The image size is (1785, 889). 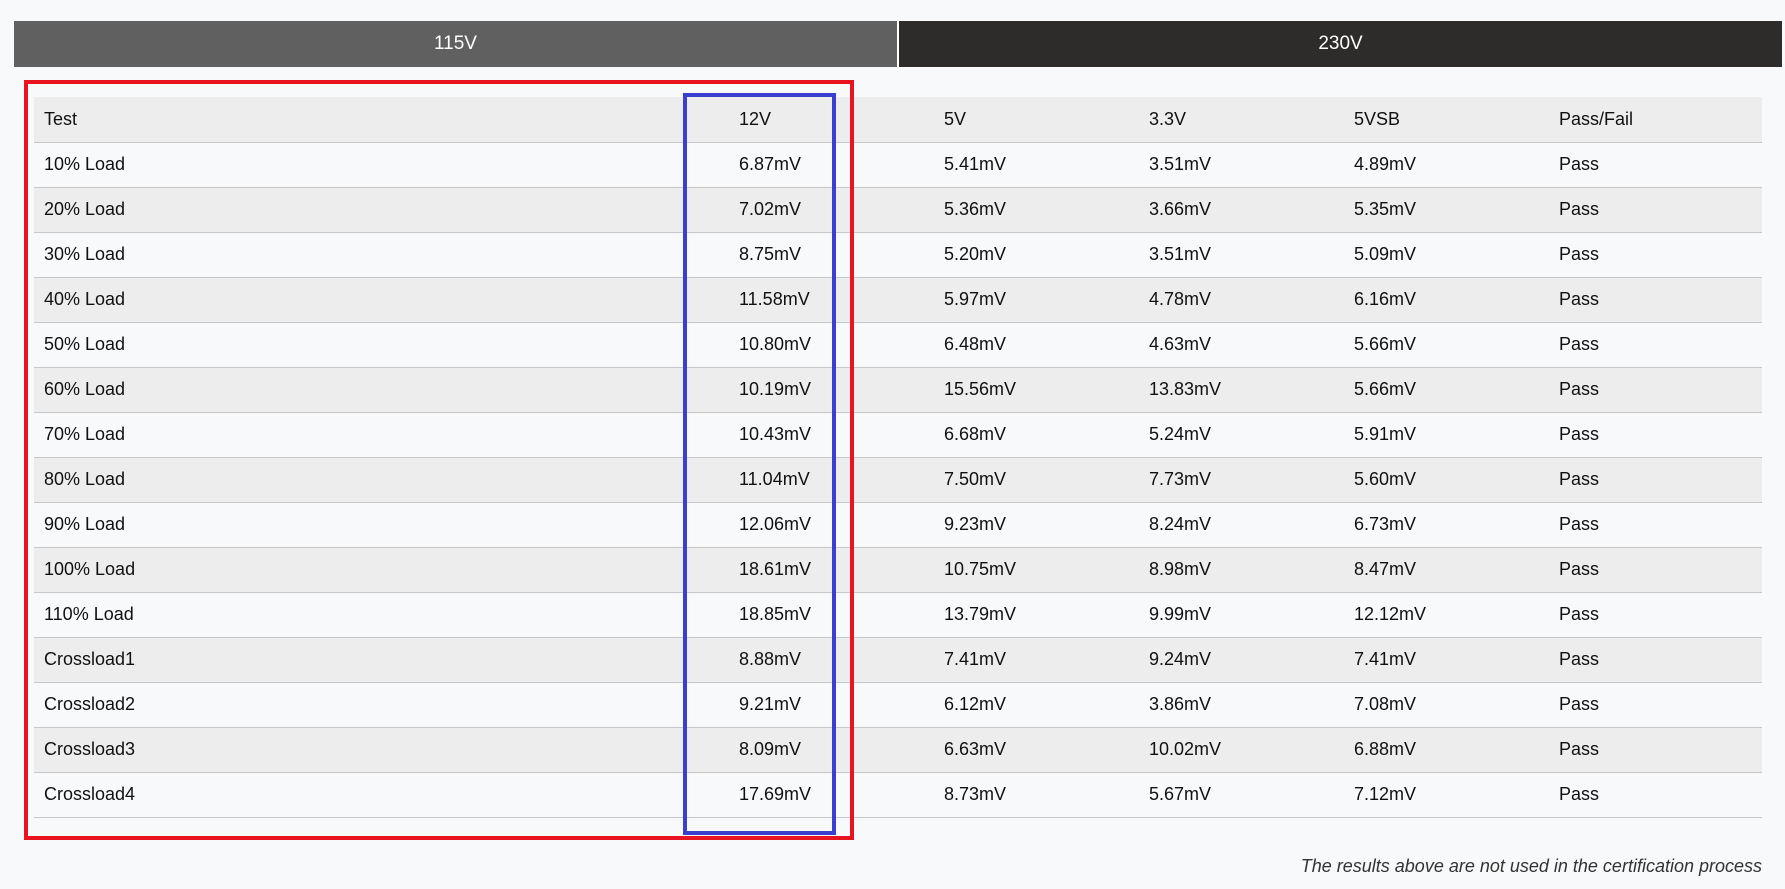 What do you see at coordinates (381, 120) in the screenshot?
I see `header-test: Test` at bounding box center [381, 120].